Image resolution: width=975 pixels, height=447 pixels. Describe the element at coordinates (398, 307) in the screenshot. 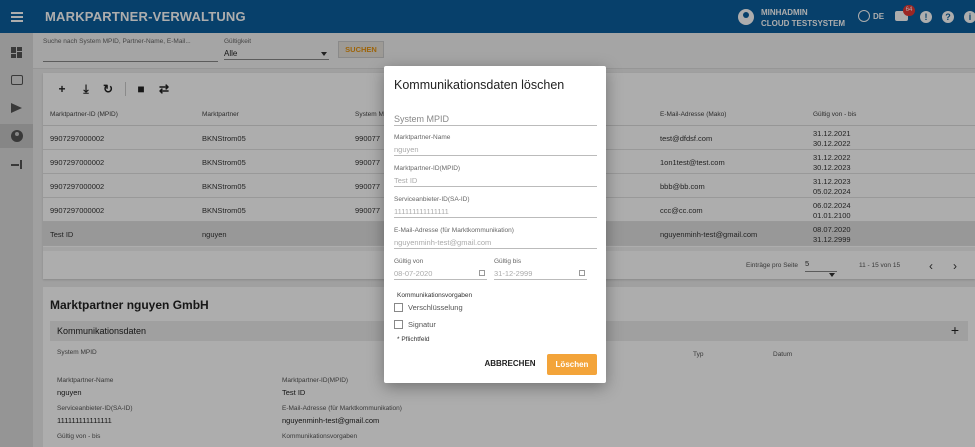

I see `encryption-checkbox` at that location.